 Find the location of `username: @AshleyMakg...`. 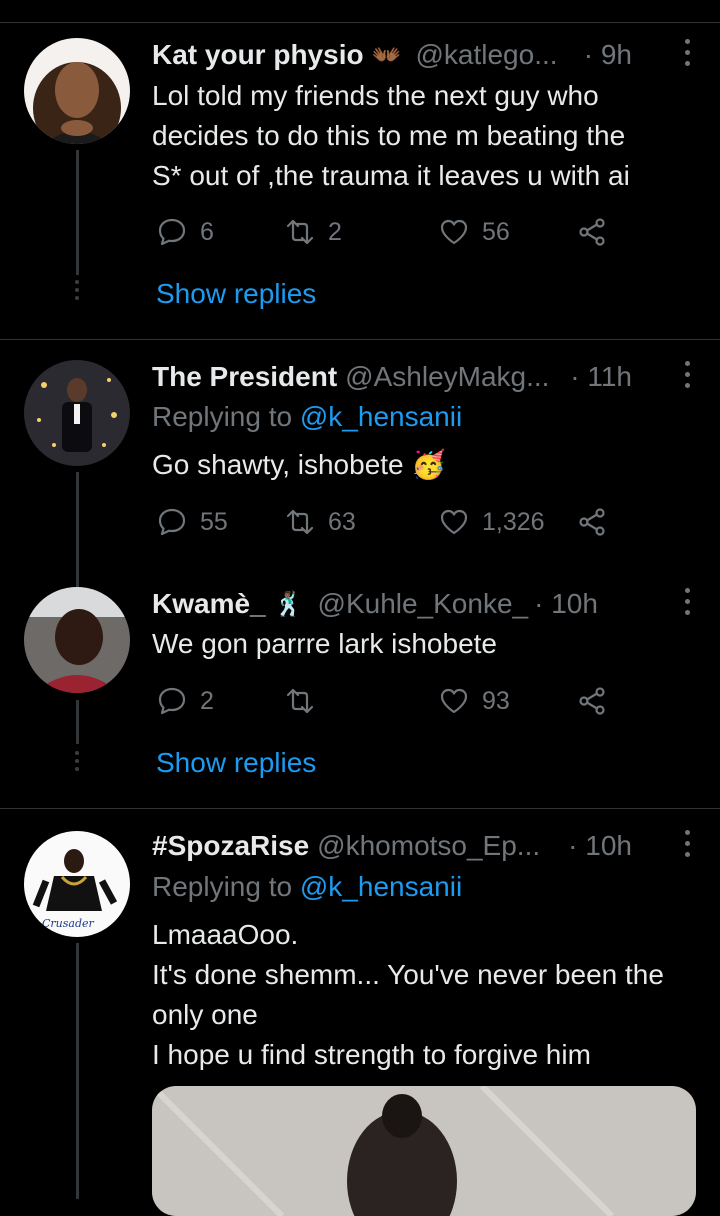

username: @AshleyMakg... is located at coordinates (447, 377).